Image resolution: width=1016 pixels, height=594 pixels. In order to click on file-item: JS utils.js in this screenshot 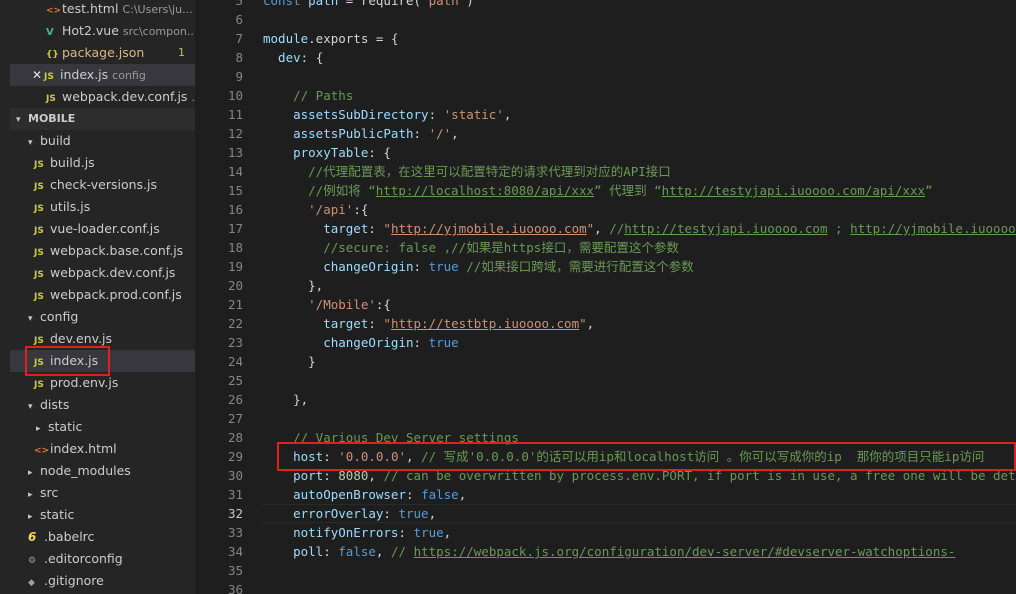, I will do `click(102, 207)`.